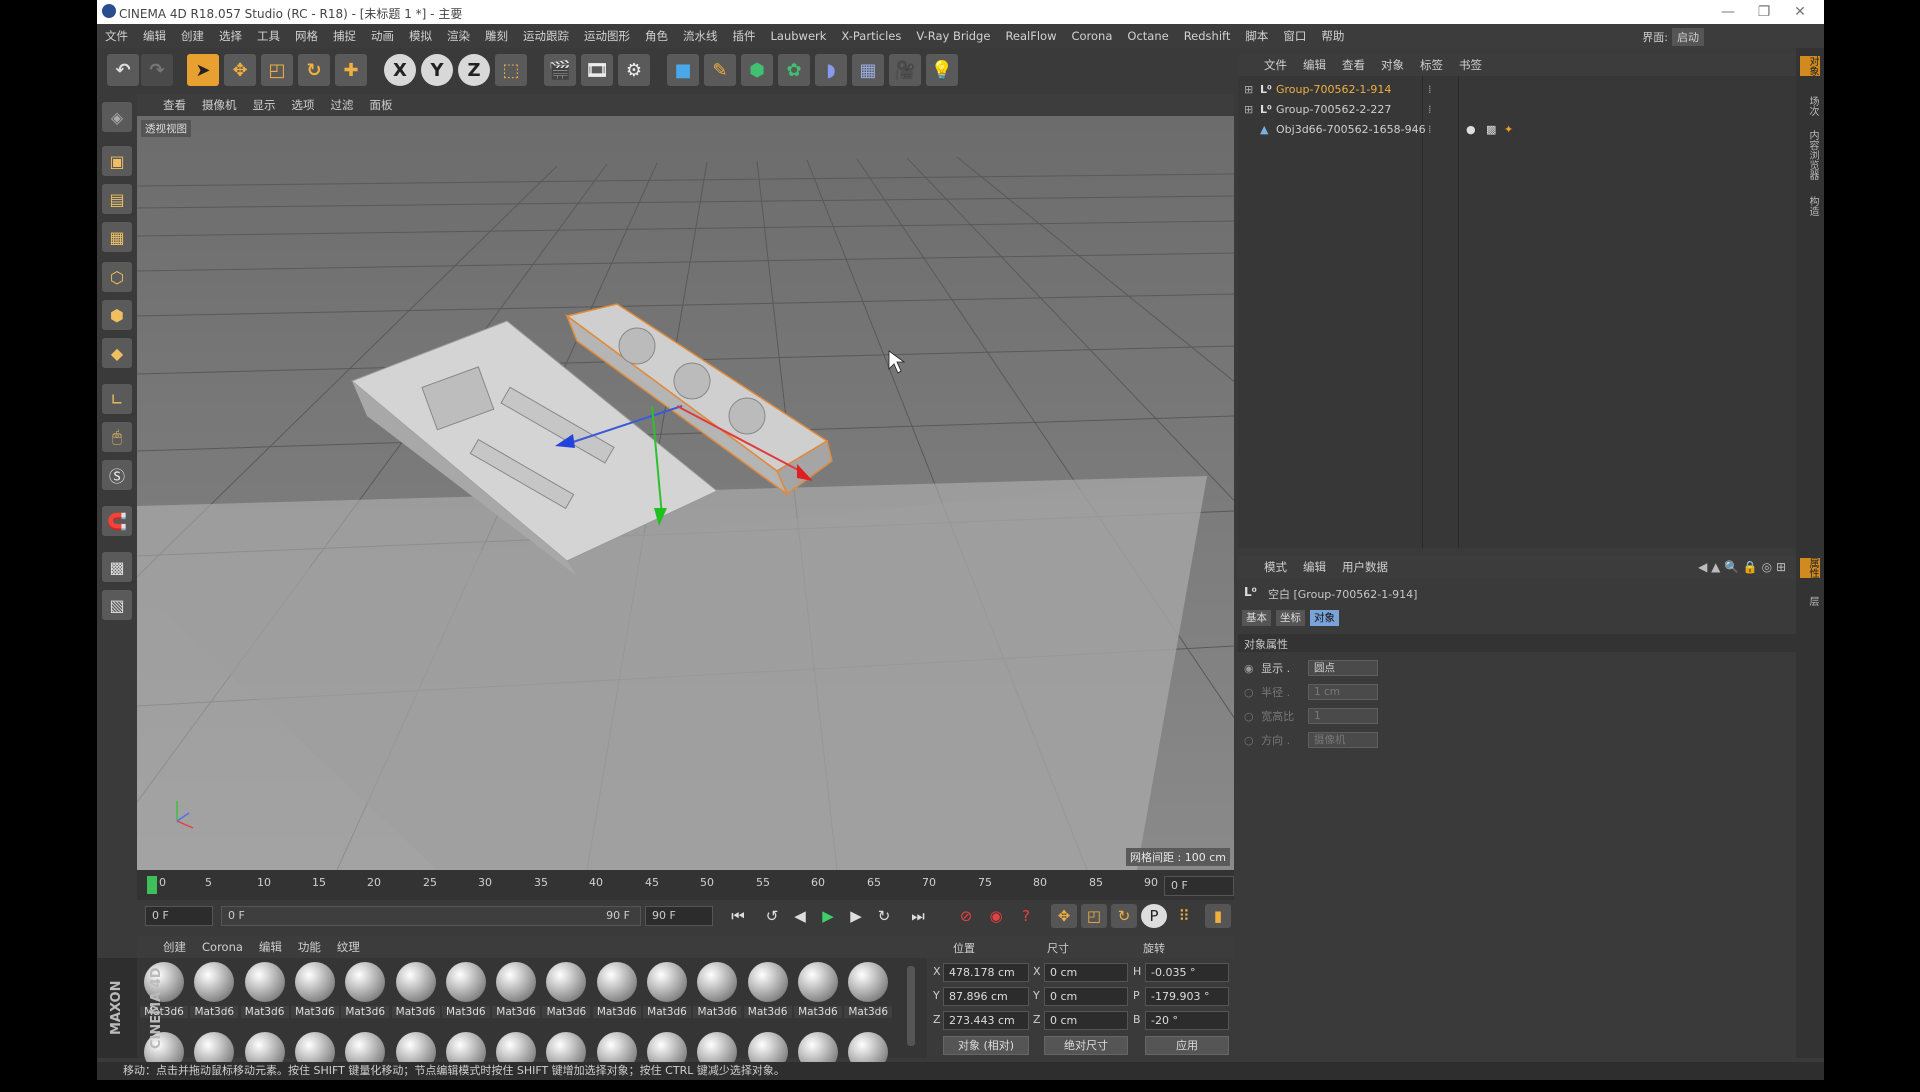 This screenshot has width=1920, height=1092. Describe the element at coordinates (1343, 740) in the screenshot. I see `orientation-dropdown: 摄像机` at that location.